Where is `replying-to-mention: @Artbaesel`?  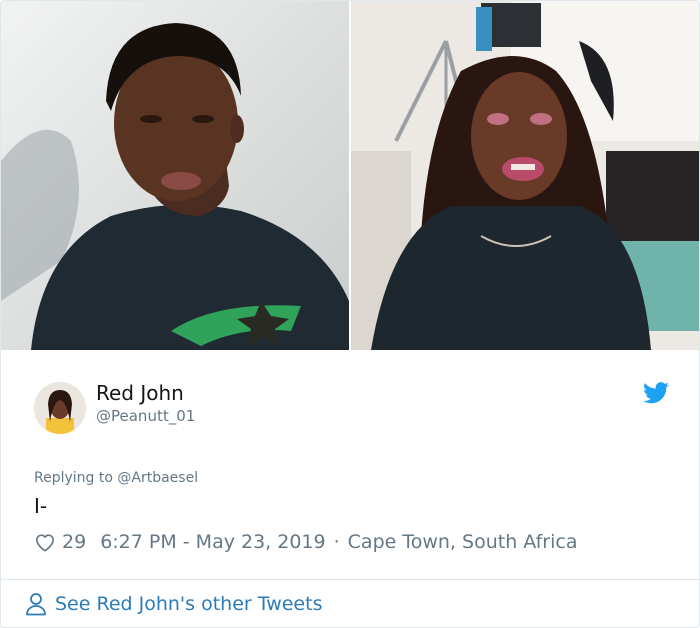
replying-to-mention: @Artbaesel is located at coordinates (157, 478).